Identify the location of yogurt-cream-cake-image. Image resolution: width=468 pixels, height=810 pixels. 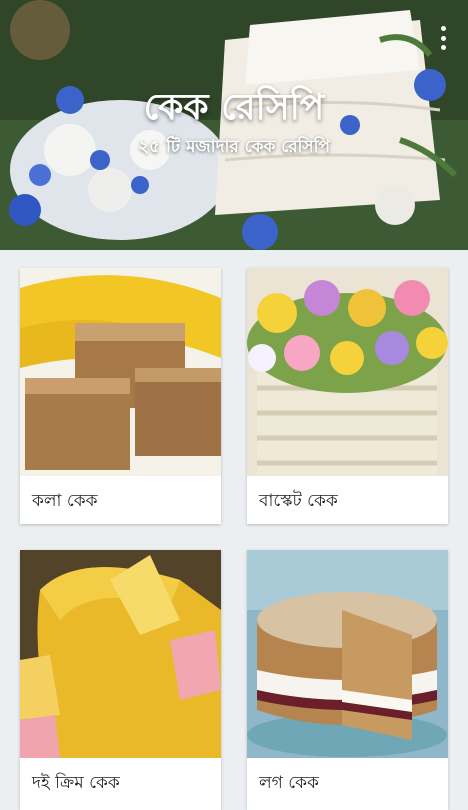
(120, 654).